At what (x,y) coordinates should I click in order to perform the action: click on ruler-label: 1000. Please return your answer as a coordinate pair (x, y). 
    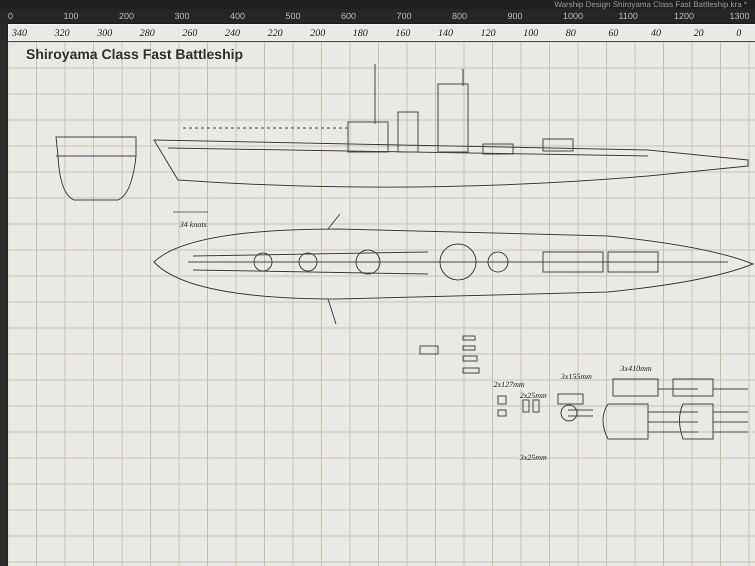
    Looking at the image, I should click on (573, 16).